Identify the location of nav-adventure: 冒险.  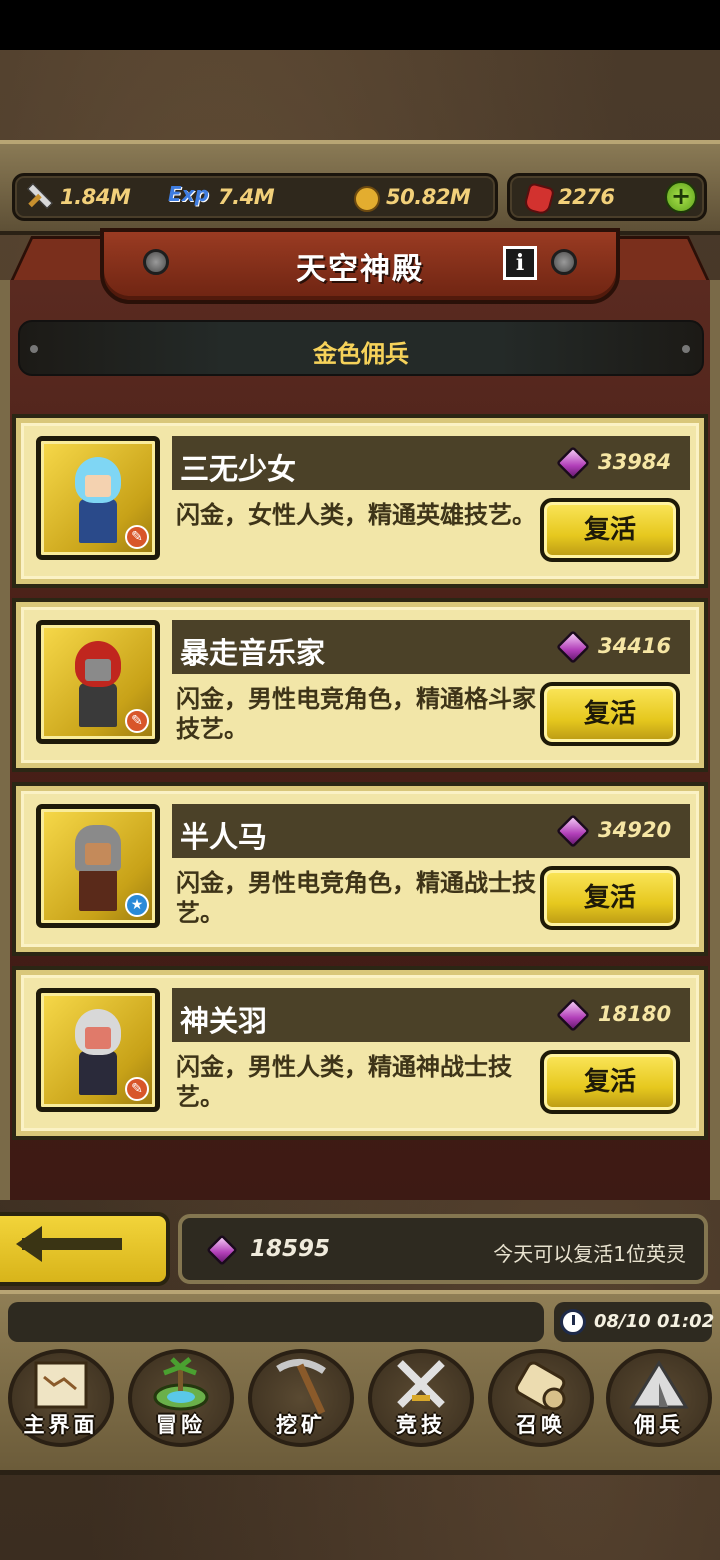
(181, 1397).